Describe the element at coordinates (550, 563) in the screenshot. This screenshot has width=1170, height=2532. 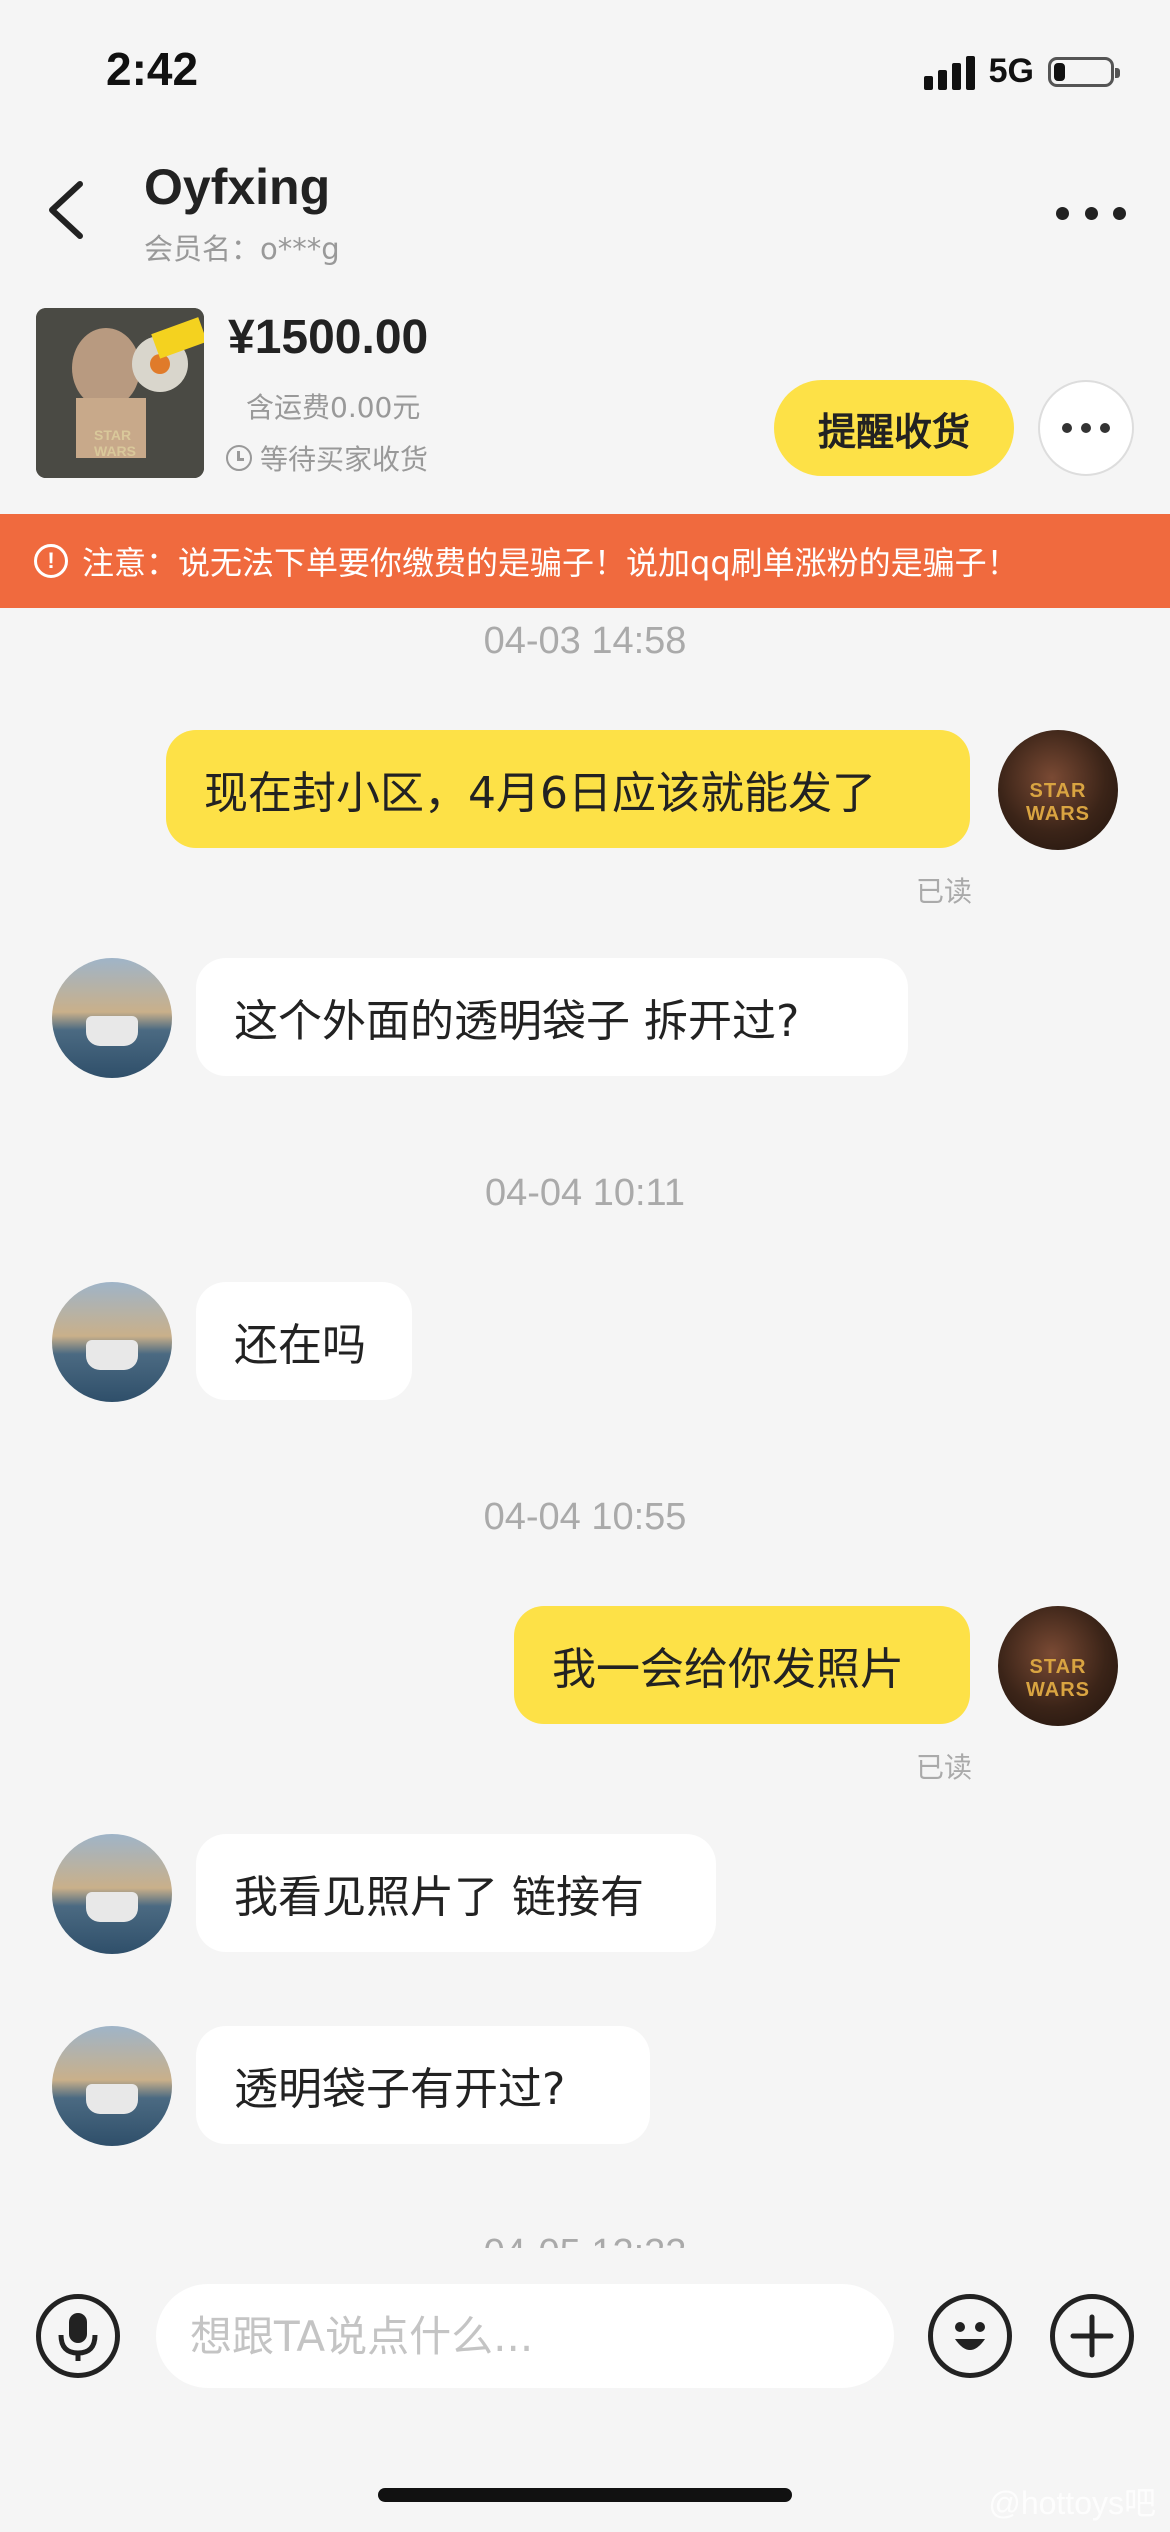
I see `warning-text: 注意：说无法下单要你缴费的是骗子！说加qq刷单涨粉的是骗子！` at that location.